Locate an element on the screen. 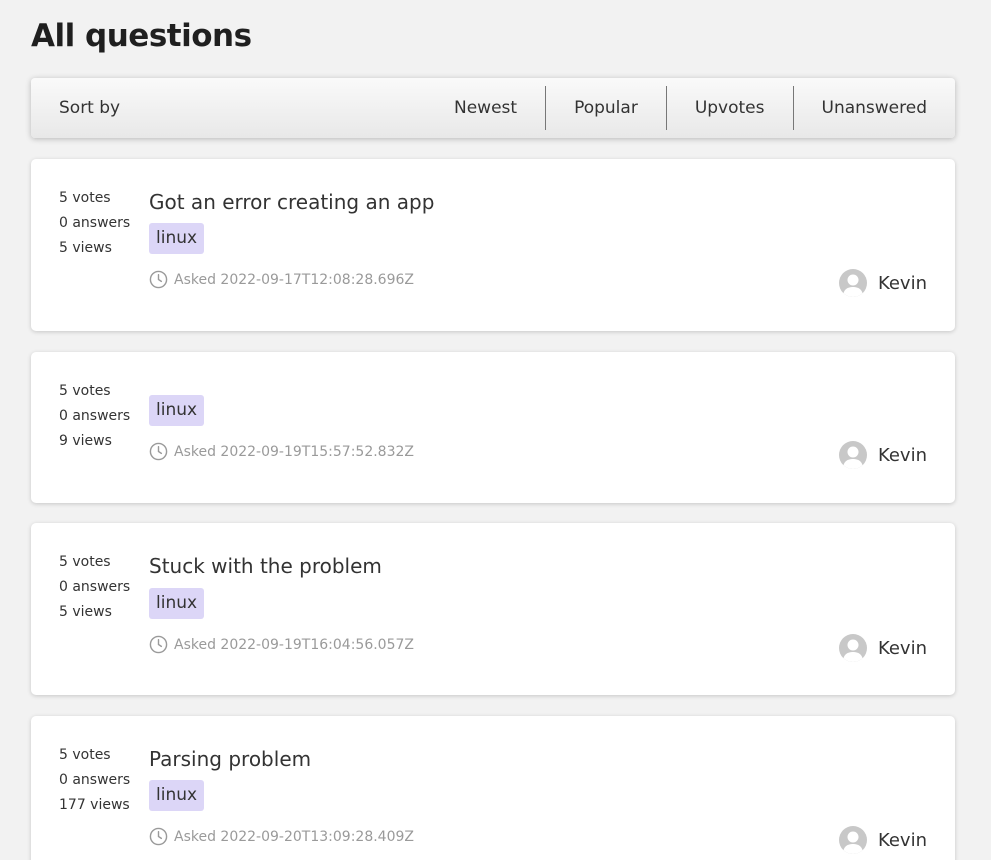 The width and height of the screenshot is (991, 860). asked-text: Asked 2022-09-19T15:57:52.832Z is located at coordinates (294, 451).